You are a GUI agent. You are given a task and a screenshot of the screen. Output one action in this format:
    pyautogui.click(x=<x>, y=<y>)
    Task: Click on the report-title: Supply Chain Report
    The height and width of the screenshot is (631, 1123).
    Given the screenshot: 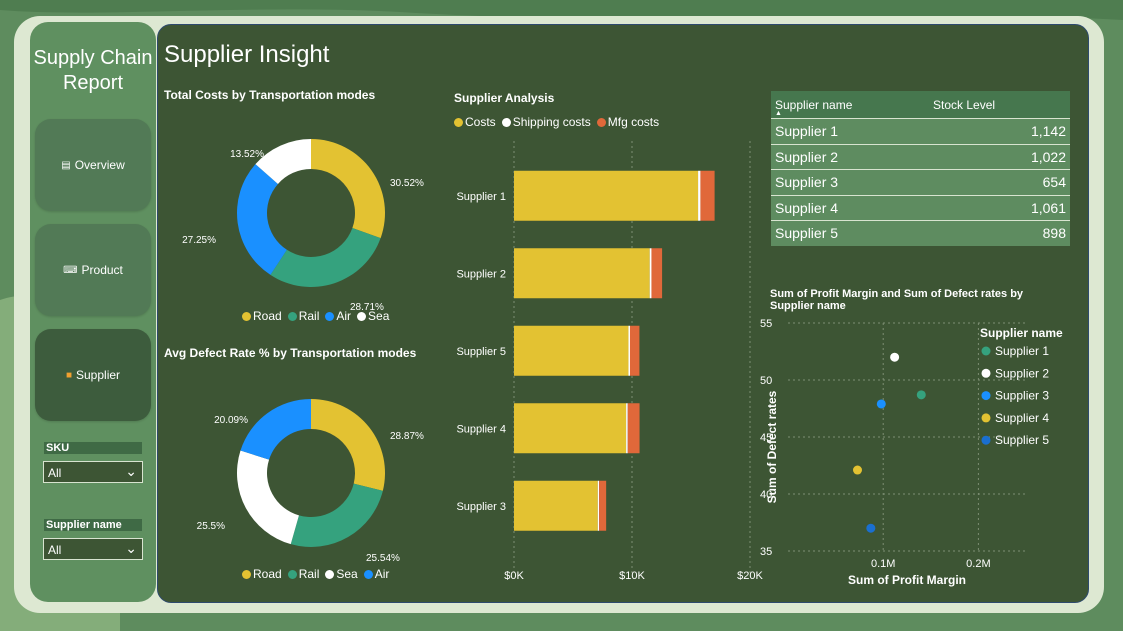 What is the action you would take?
    pyautogui.click(x=93, y=71)
    